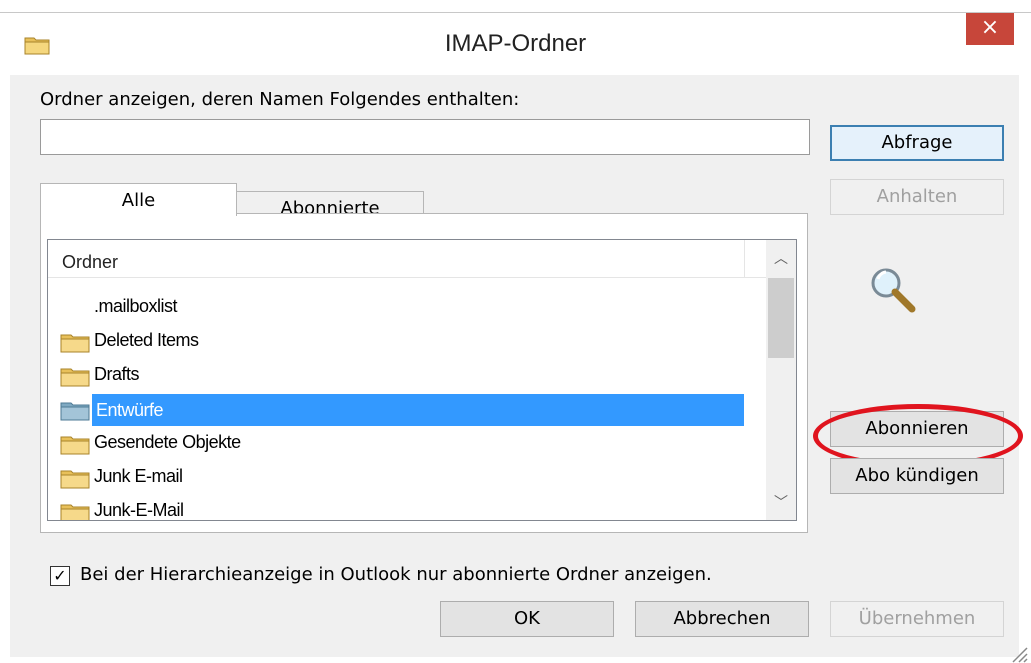  What do you see at coordinates (917, 476) in the screenshot?
I see `unsubscribe-button: Abo kündigen` at bounding box center [917, 476].